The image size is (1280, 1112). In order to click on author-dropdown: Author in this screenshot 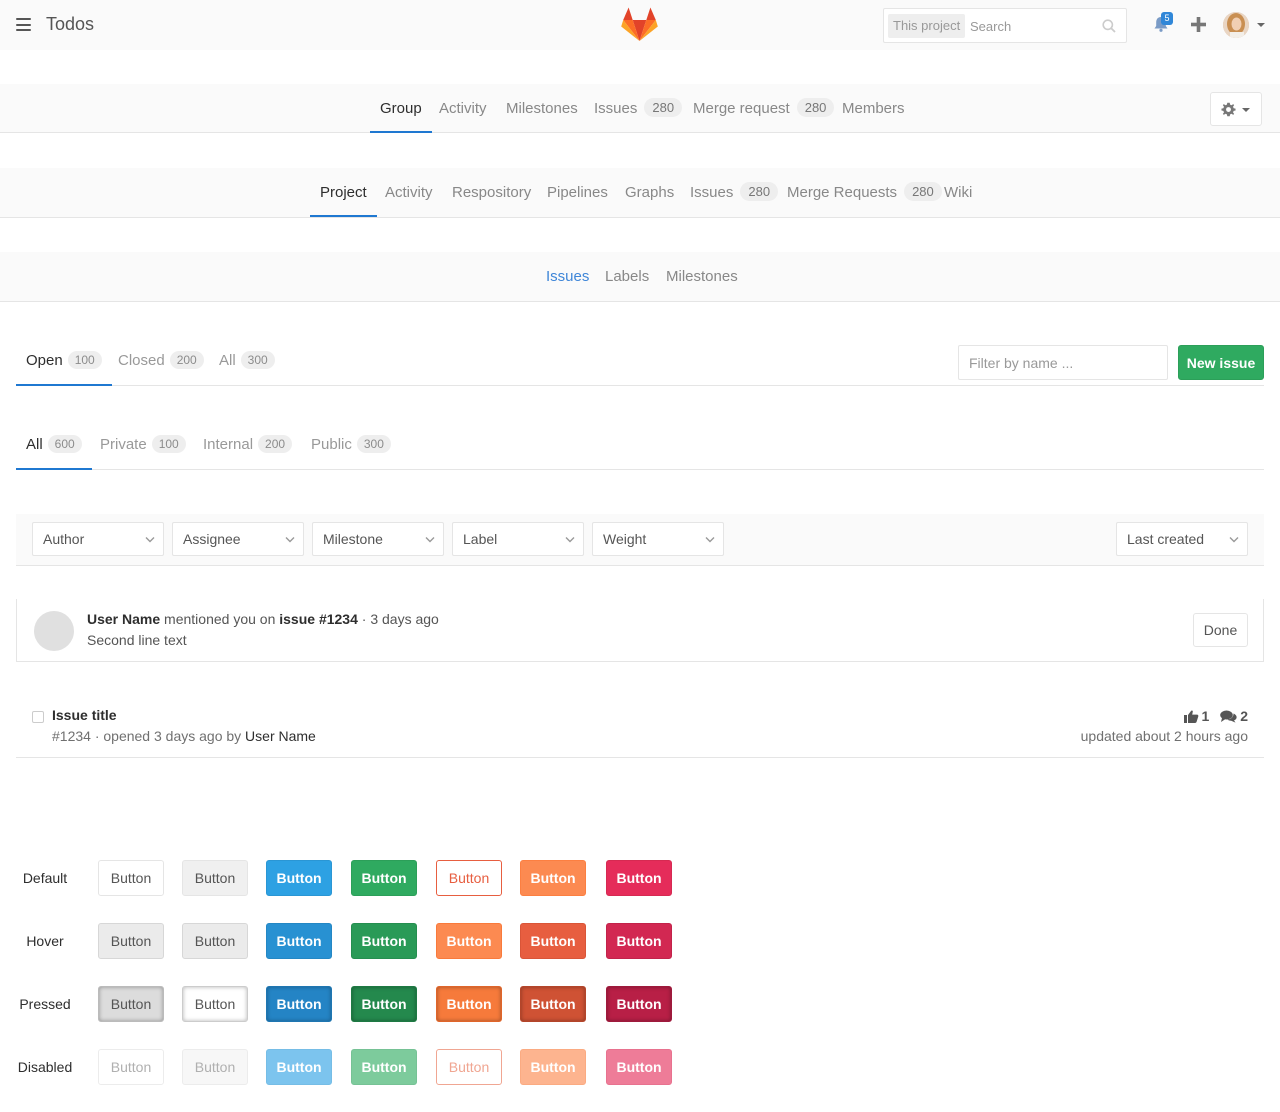, I will do `click(98, 539)`.